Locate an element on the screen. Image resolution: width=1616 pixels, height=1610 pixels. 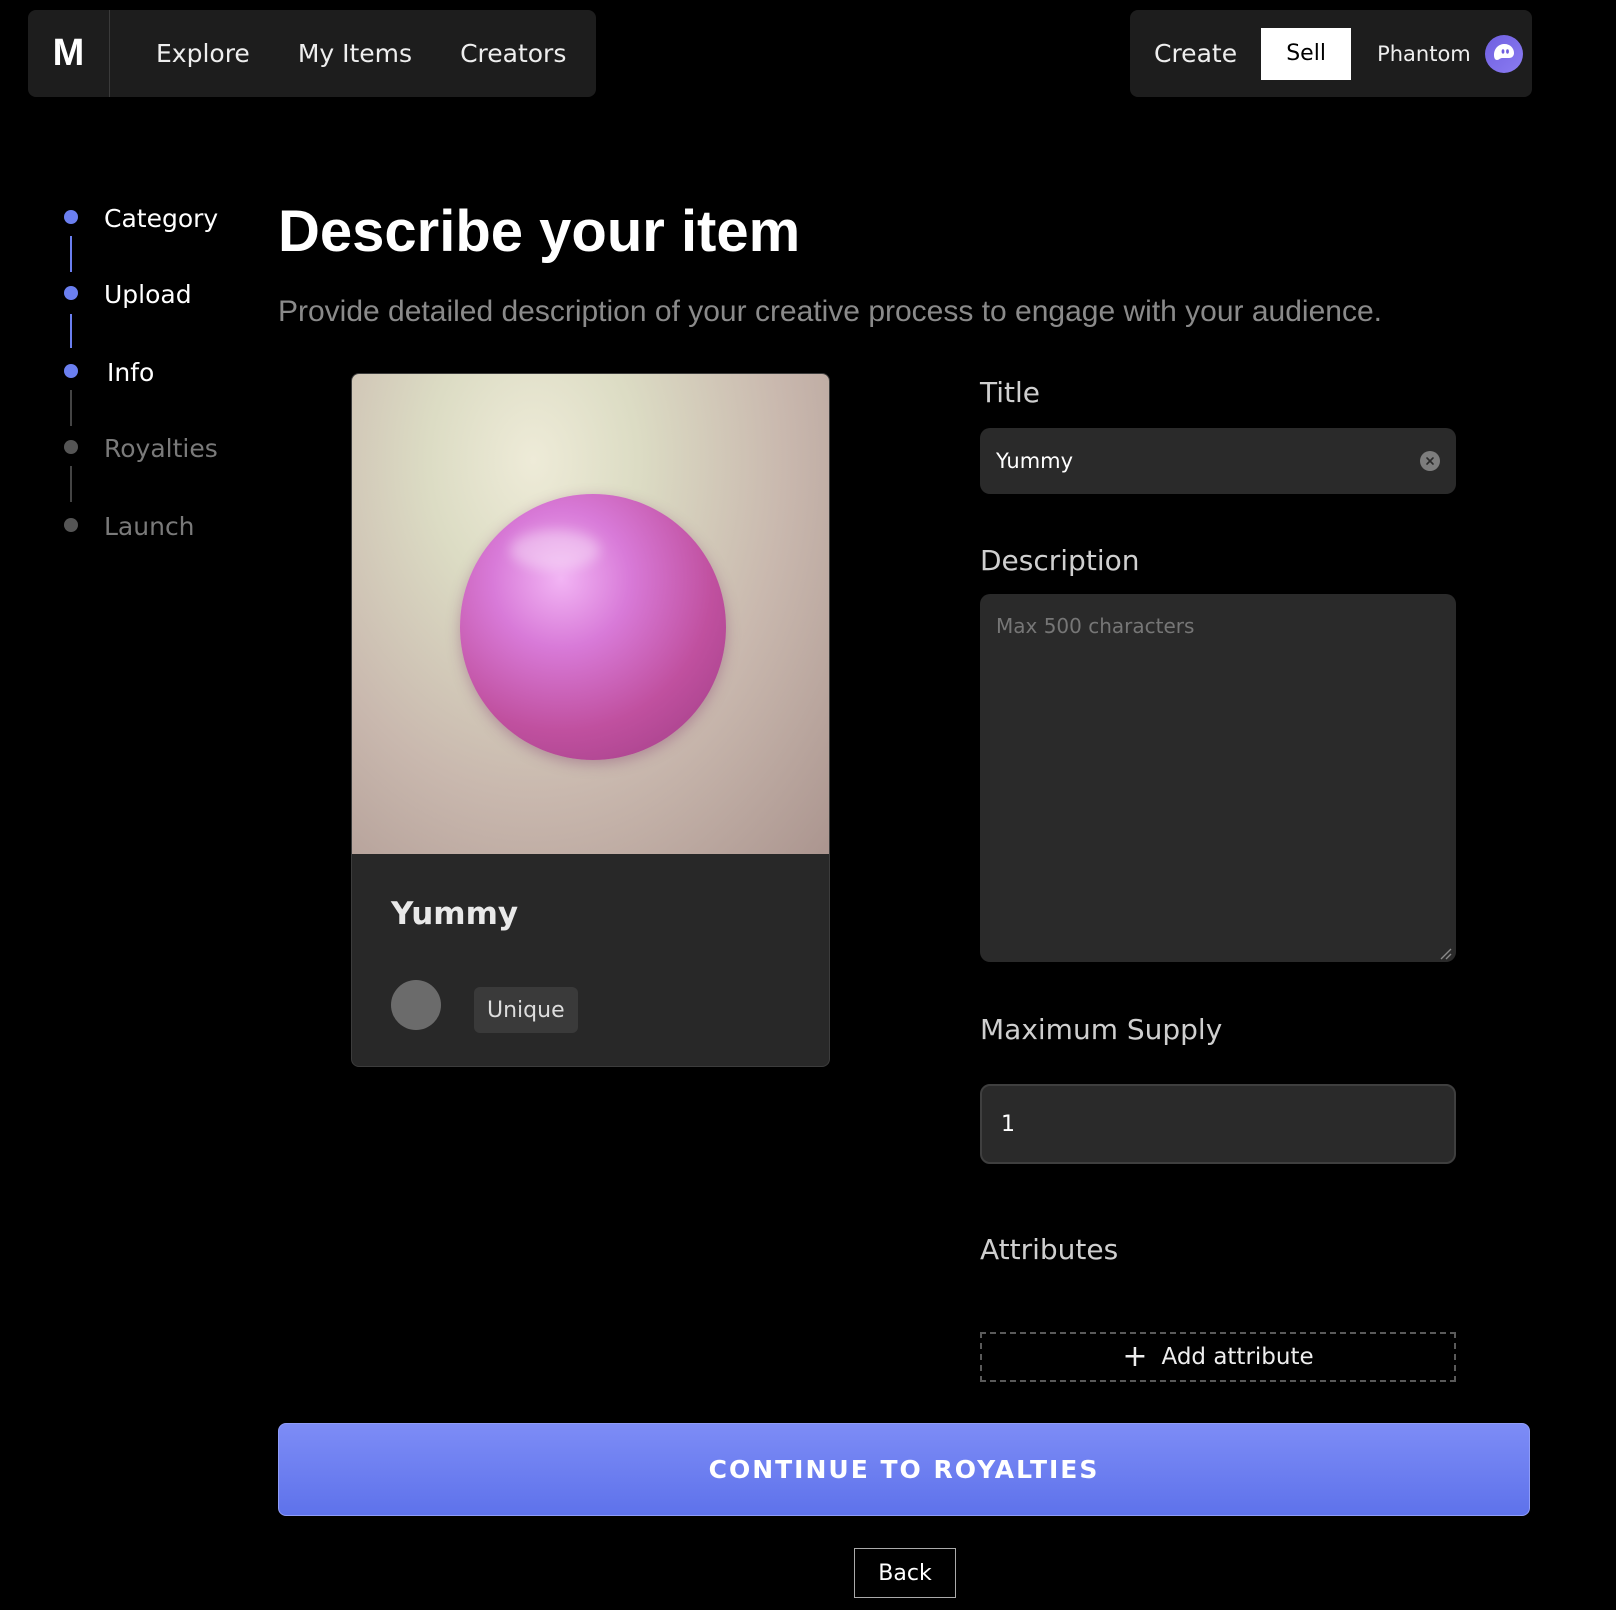
wallet-label: Phantom is located at coordinates (1424, 53).